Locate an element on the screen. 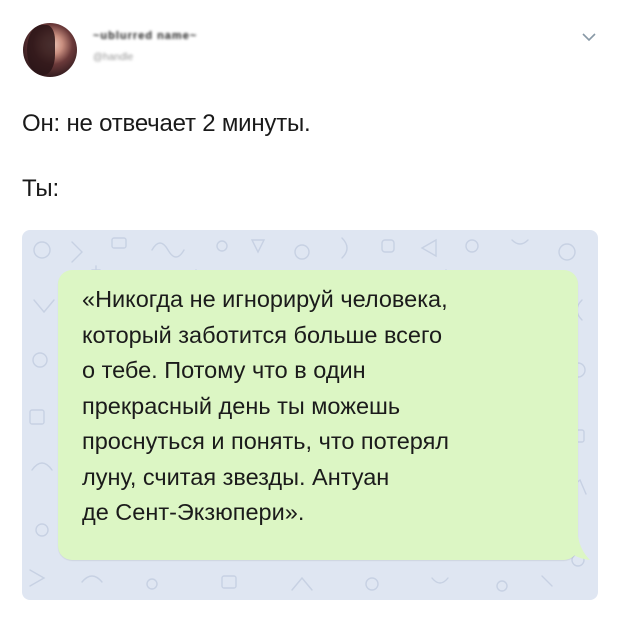  tweet-header: ~ublurred name~ @handle is located at coordinates (310, 45).